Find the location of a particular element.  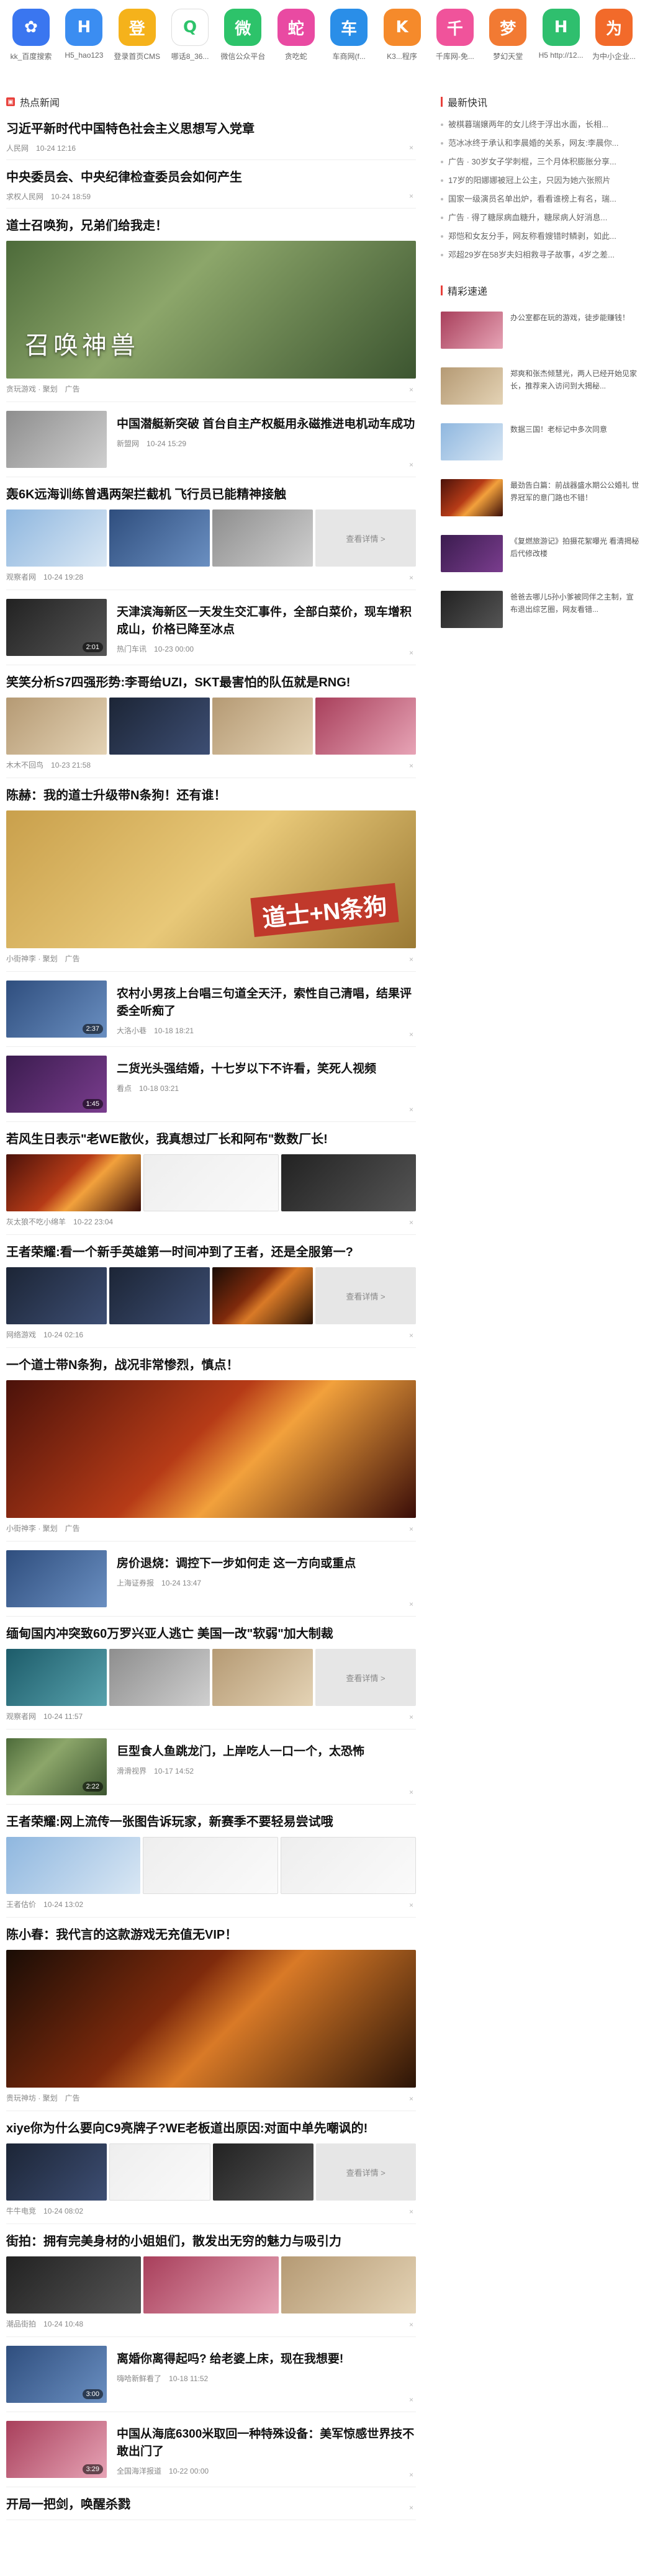

shortcut-item: K K3...程序 is located at coordinates (402, 38).